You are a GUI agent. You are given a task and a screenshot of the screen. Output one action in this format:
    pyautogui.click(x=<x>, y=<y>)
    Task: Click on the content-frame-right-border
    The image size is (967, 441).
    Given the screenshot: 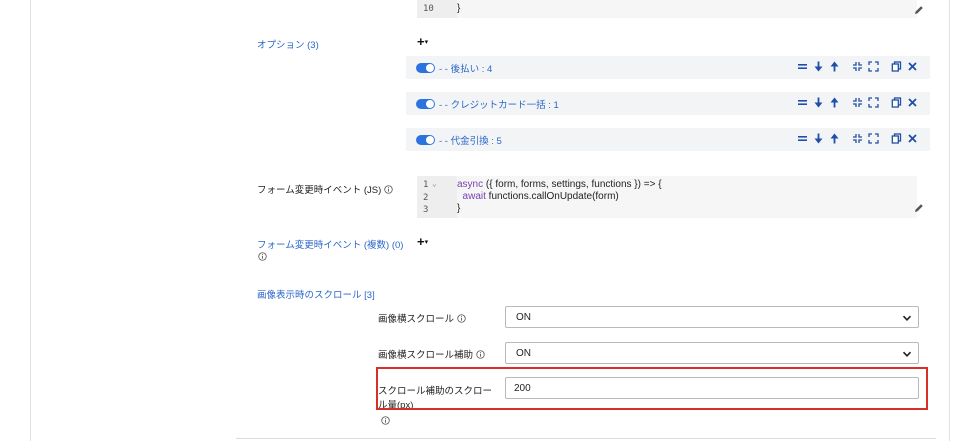 What is the action you would take?
    pyautogui.click(x=949, y=220)
    